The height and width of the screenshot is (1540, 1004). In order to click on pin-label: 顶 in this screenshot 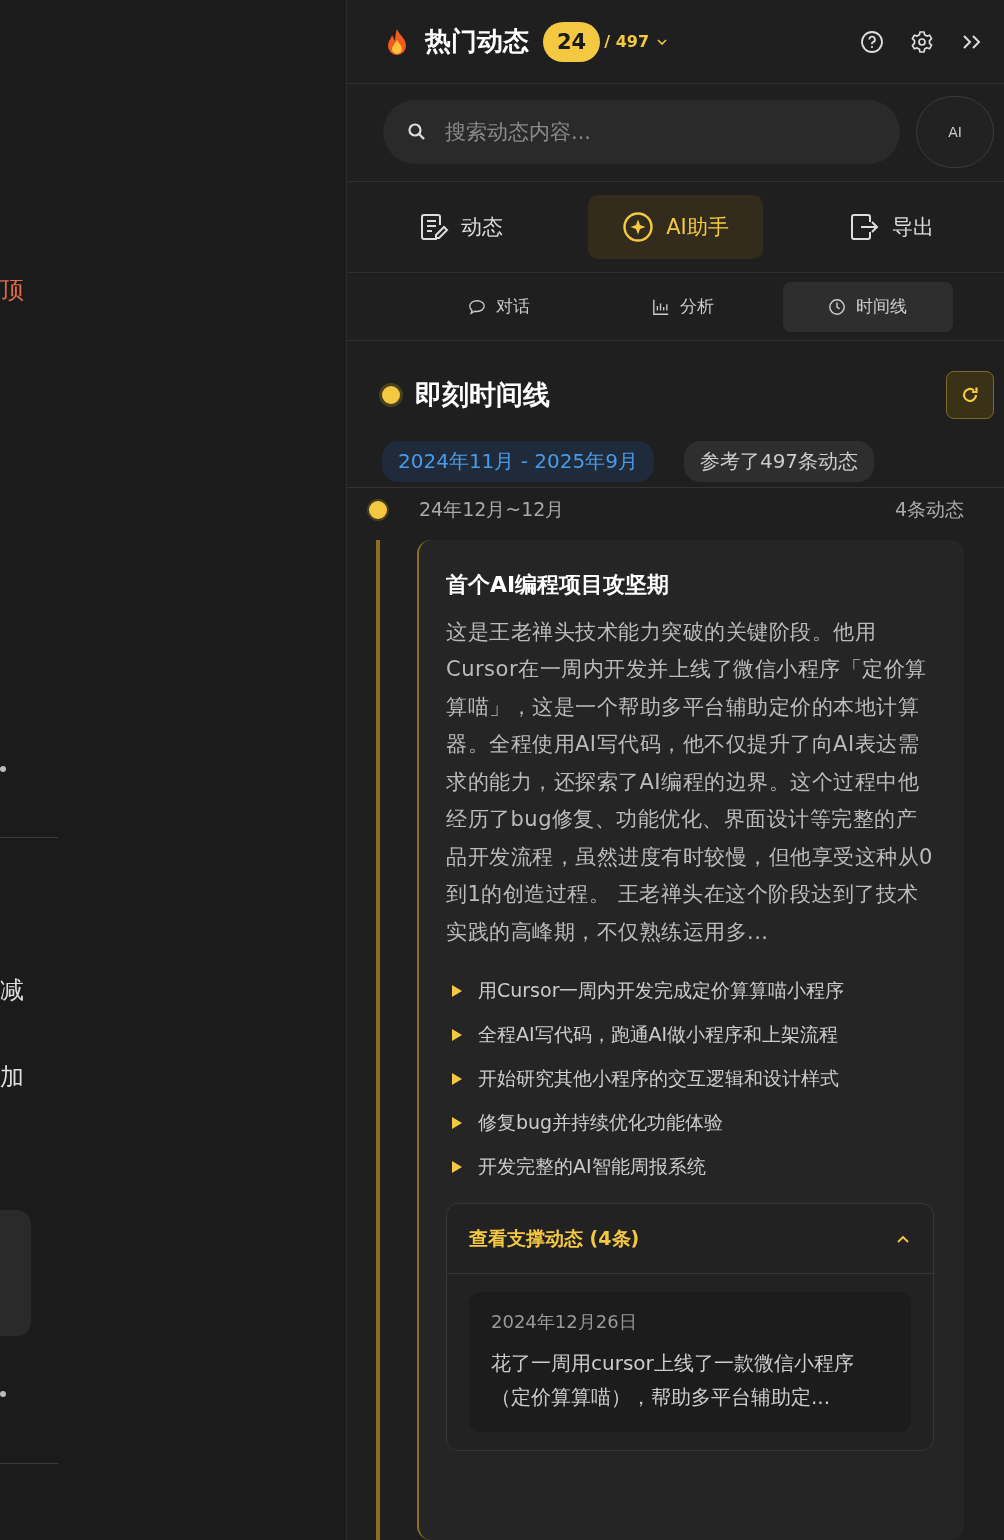, I will do `click(12, 290)`.